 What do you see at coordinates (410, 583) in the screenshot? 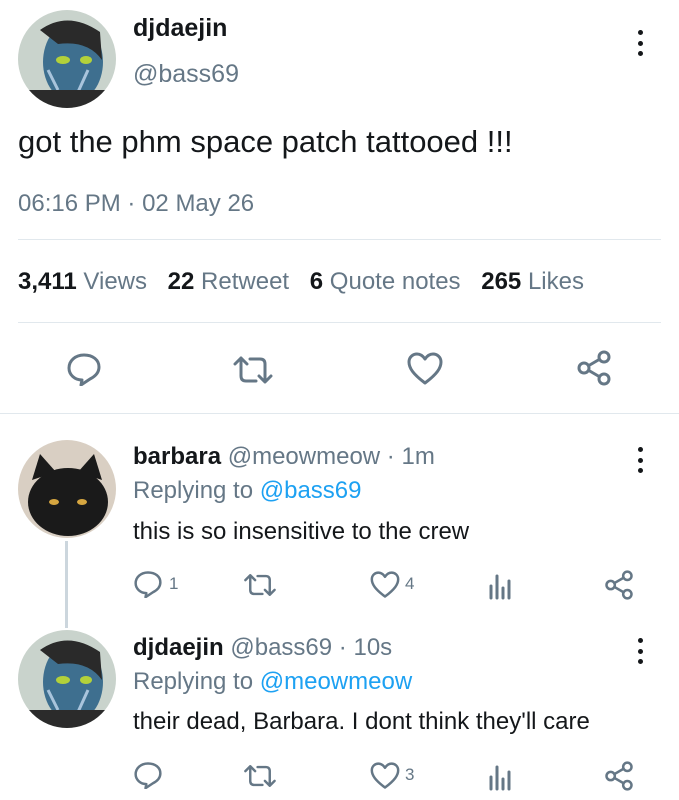
I see `like-count: 4` at bounding box center [410, 583].